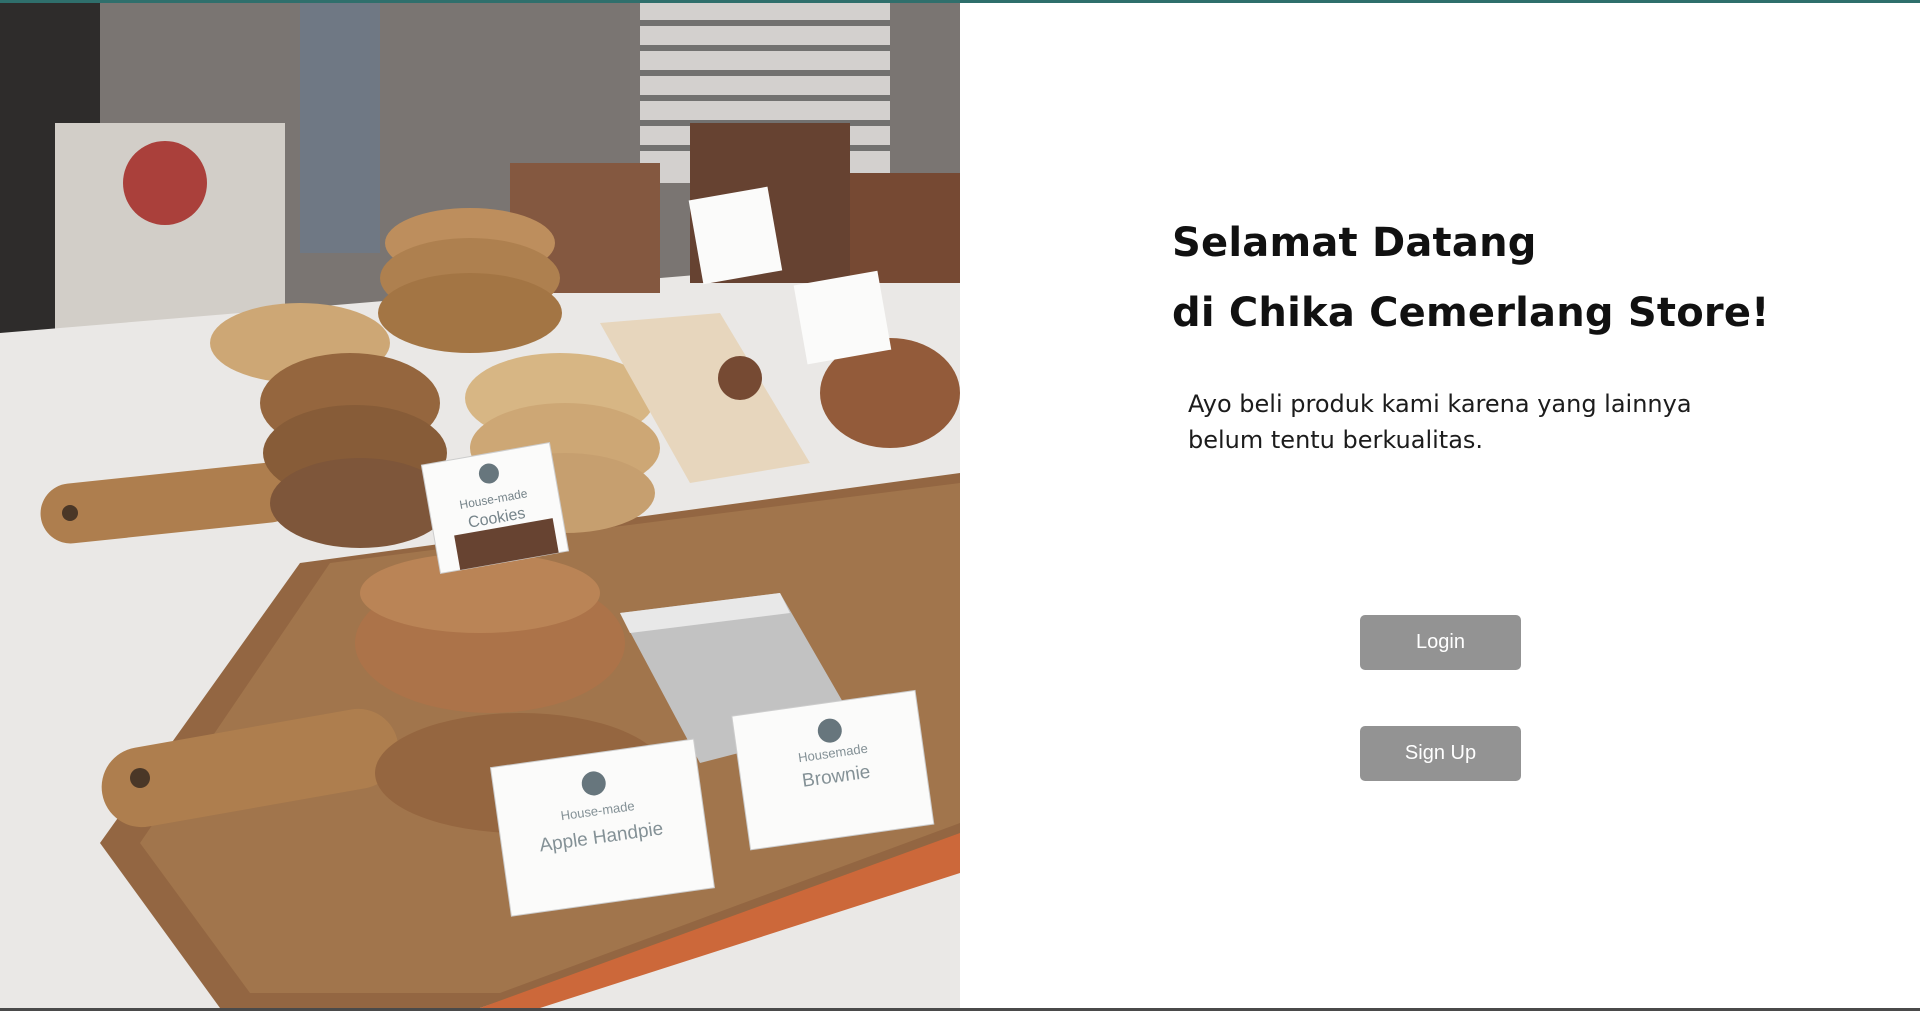  I want to click on welcome-title-line-2: di Chika Cemerlang Store!, so click(1471, 313).